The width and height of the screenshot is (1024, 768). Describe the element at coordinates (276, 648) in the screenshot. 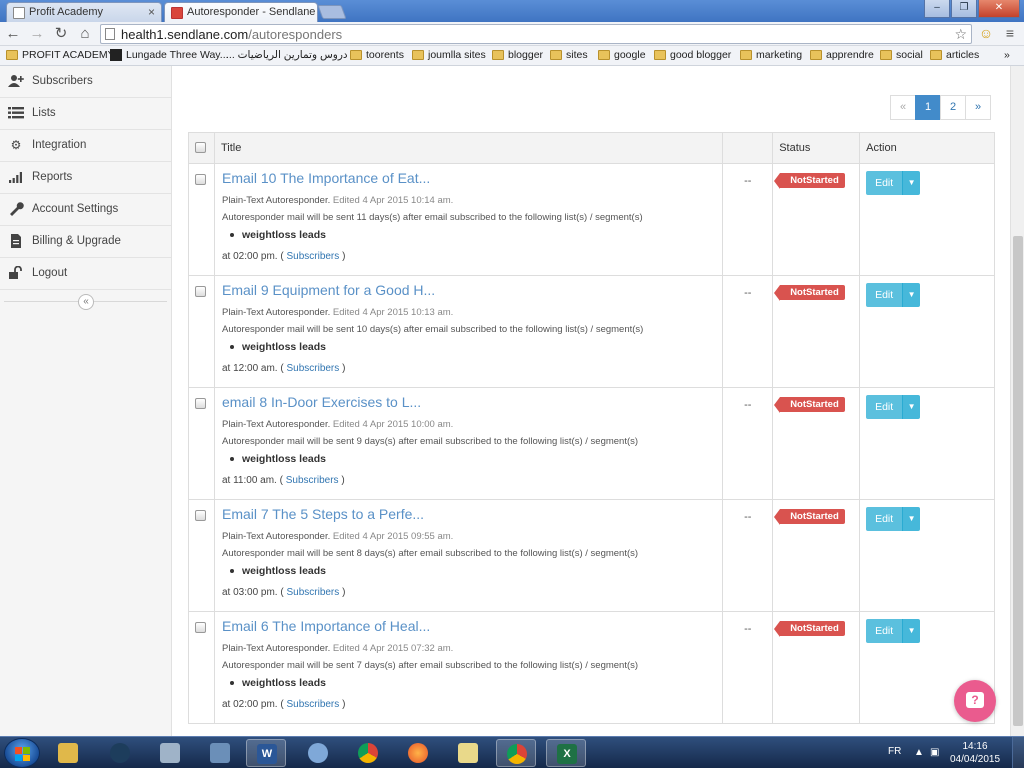

I see `autoresponder-type: Plain-Text Autoresponder.` at that location.